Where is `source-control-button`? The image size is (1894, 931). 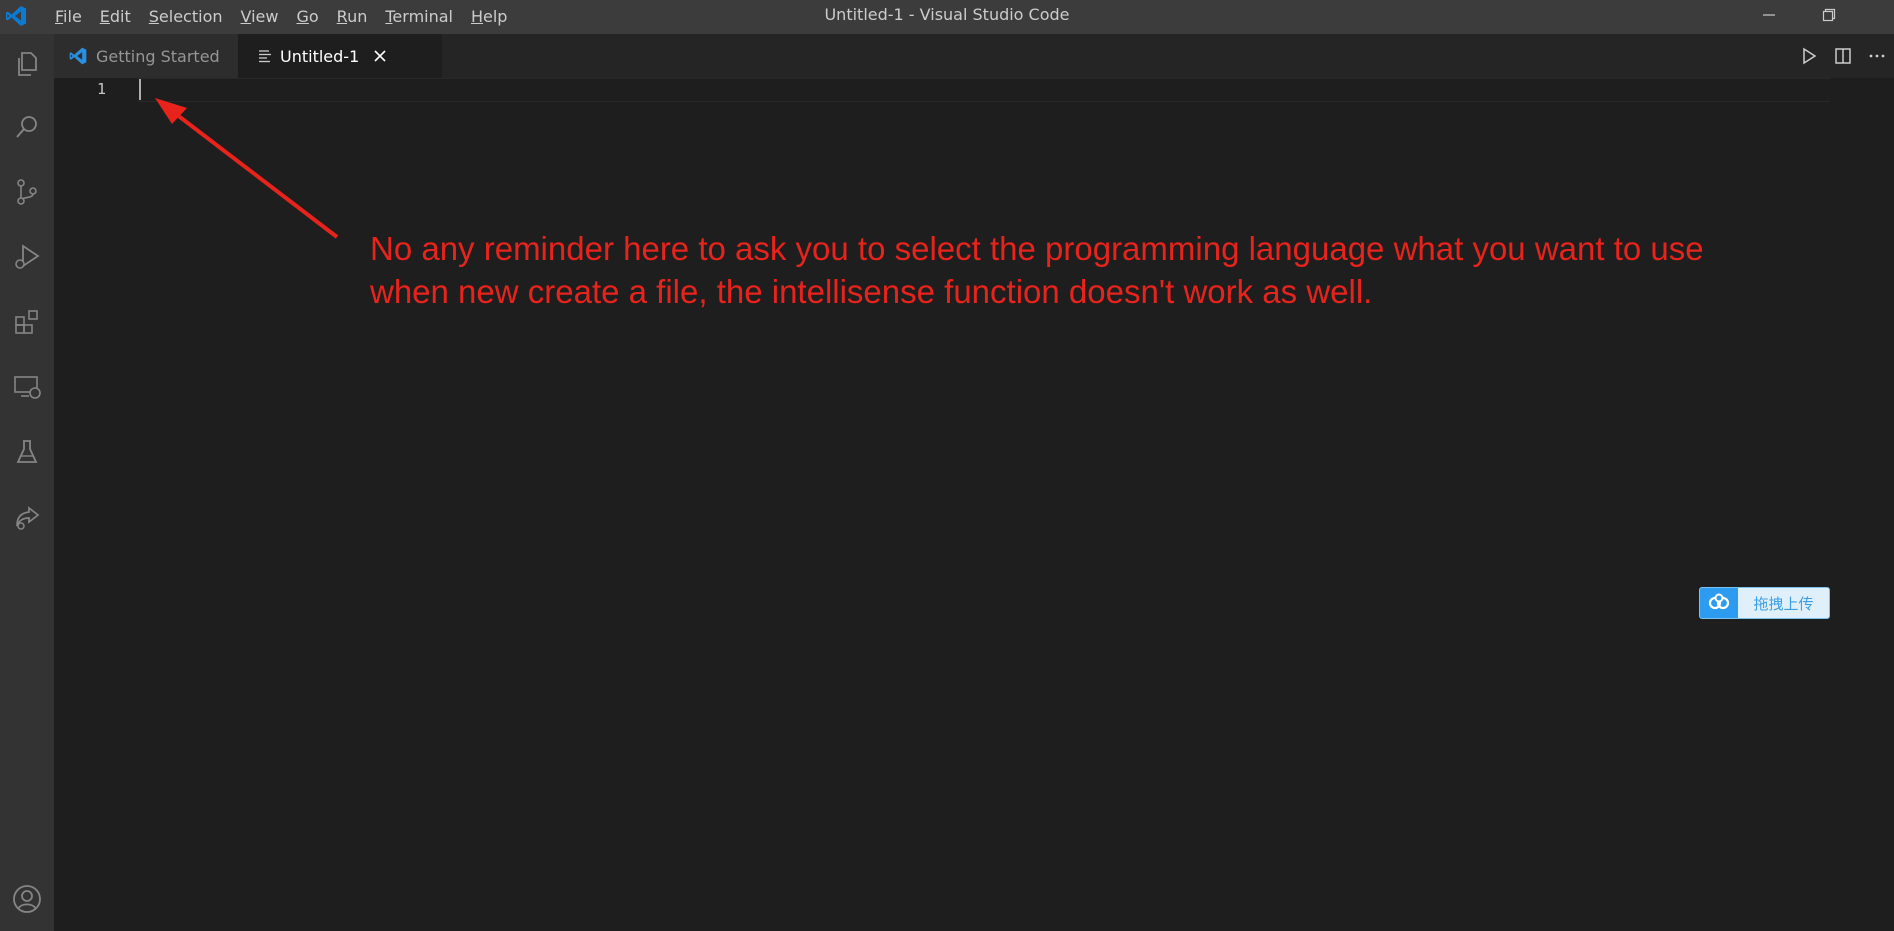
source-control-button is located at coordinates (27, 192).